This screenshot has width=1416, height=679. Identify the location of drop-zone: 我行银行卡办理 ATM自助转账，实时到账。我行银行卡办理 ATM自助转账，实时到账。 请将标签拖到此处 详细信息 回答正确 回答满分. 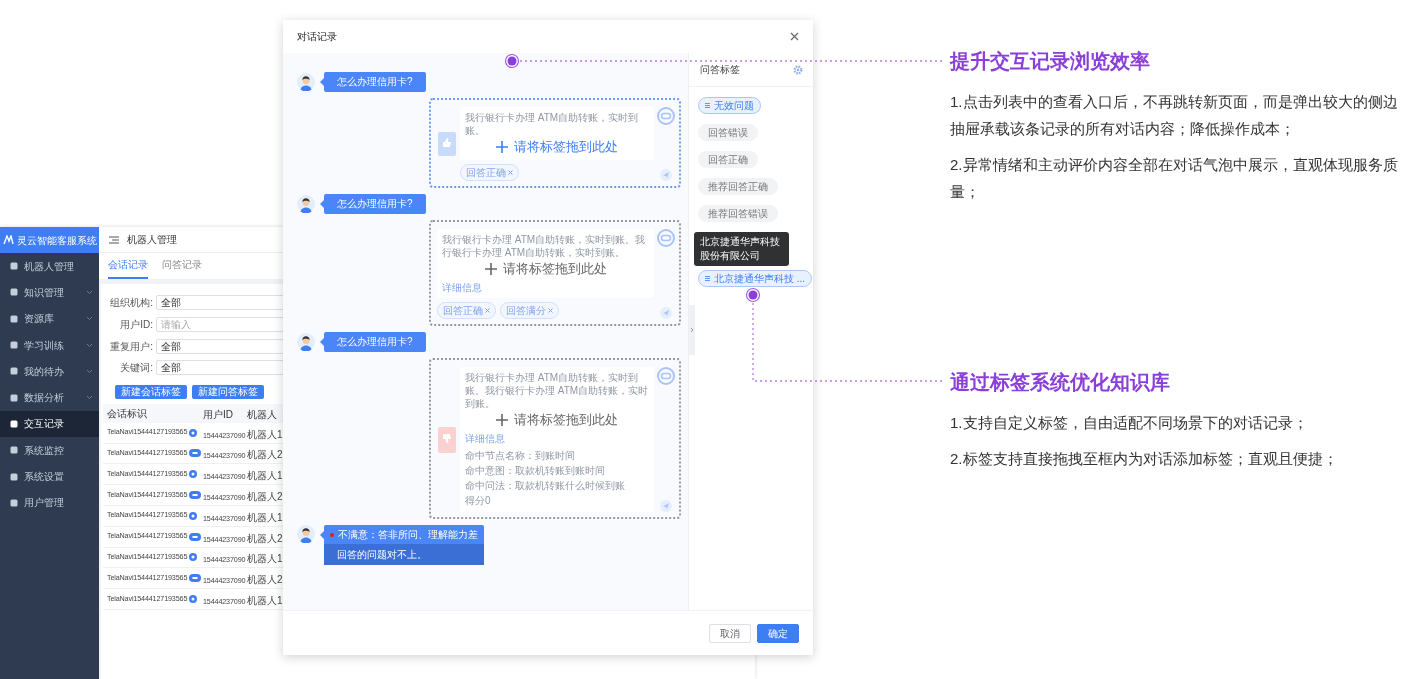
(555, 273).